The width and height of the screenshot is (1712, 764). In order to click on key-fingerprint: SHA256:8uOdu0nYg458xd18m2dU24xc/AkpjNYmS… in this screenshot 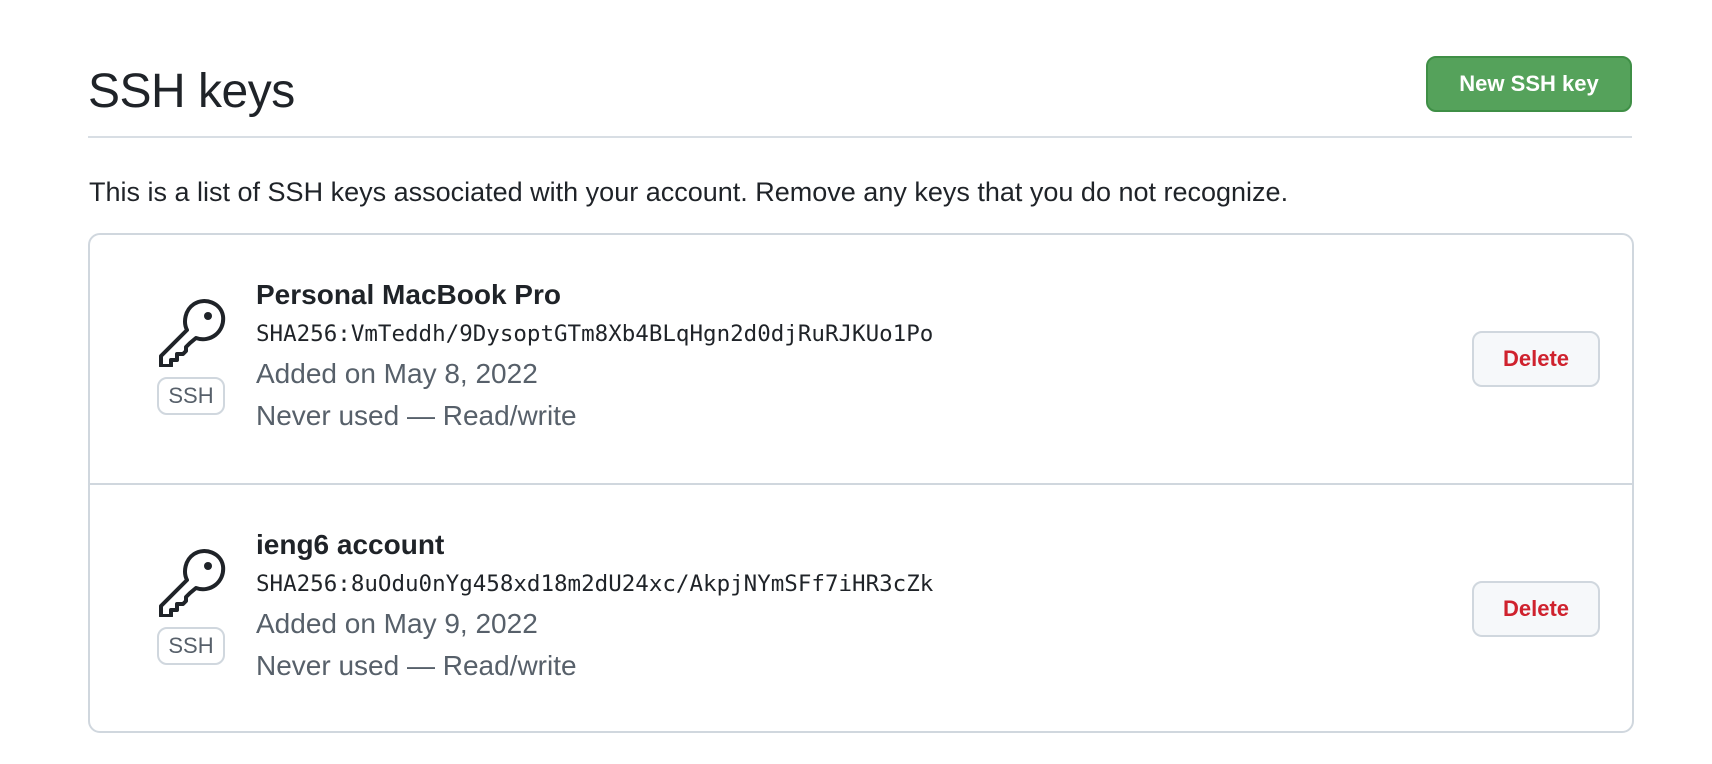, I will do `click(595, 584)`.